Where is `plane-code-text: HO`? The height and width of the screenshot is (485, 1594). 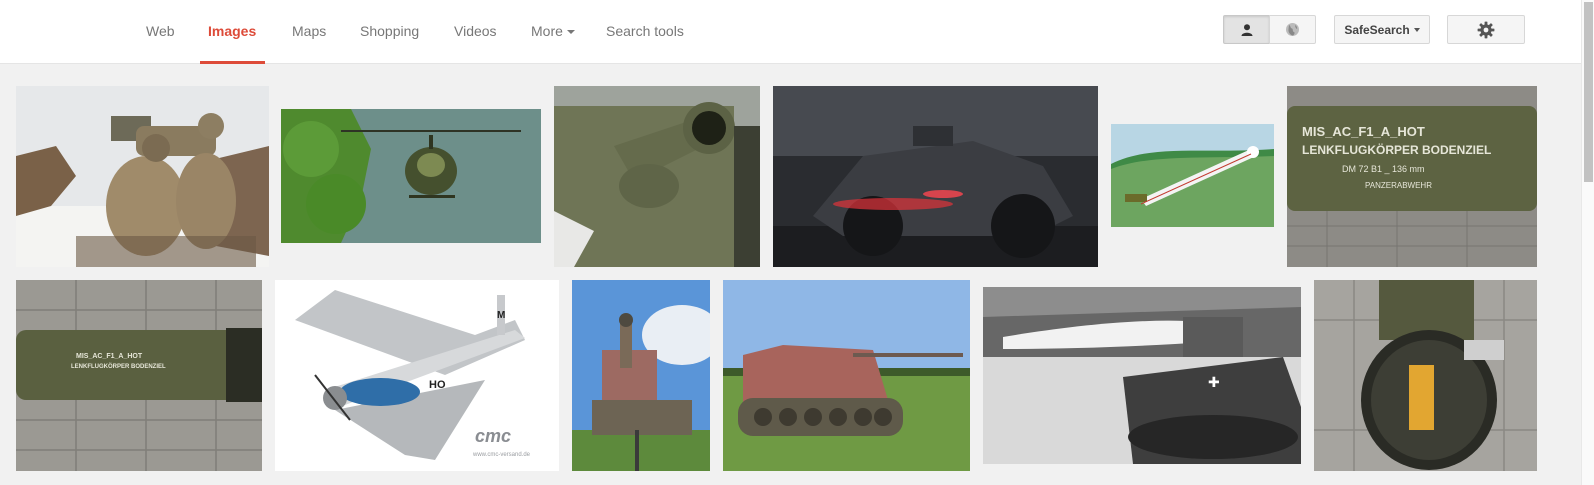 plane-code-text: HO is located at coordinates (437, 385).